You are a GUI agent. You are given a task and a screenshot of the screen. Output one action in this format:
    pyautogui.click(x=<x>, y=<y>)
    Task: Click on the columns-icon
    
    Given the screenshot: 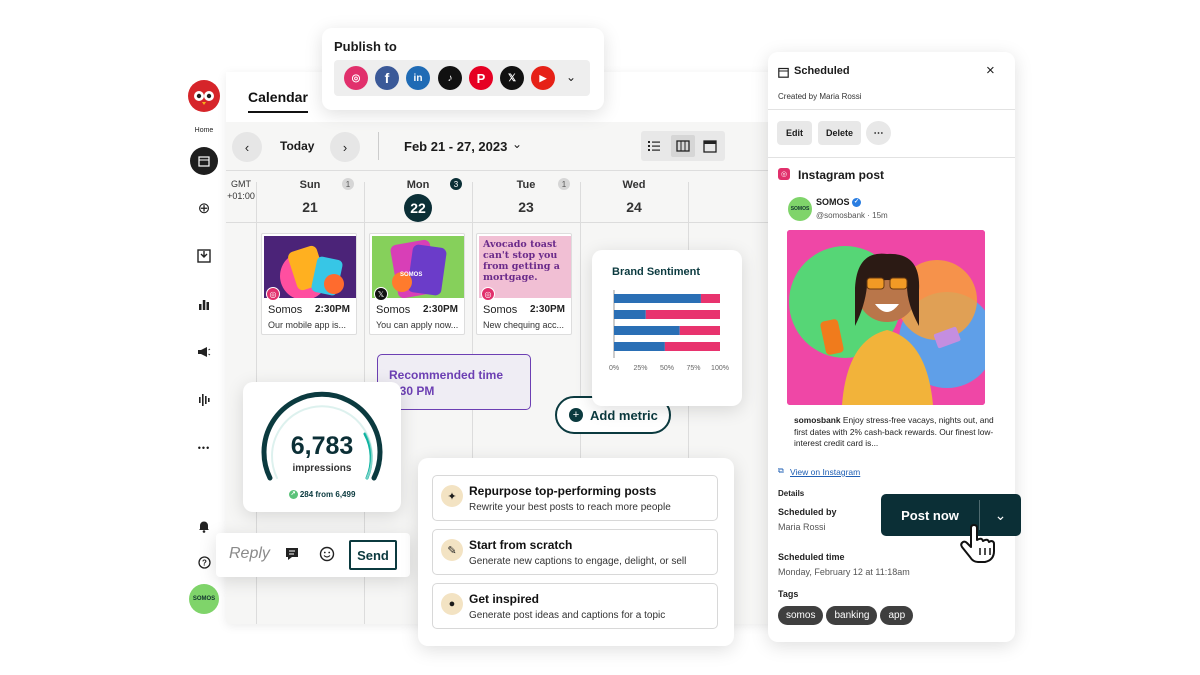 What is the action you would take?
    pyautogui.click(x=683, y=146)
    